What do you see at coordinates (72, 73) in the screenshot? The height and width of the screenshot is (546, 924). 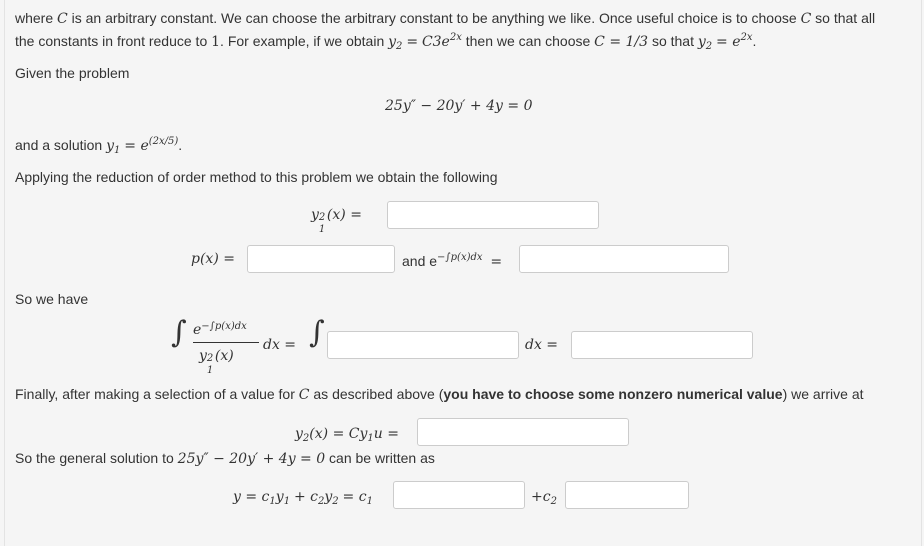 I see `given-label: Given the problem` at bounding box center [72, 73].